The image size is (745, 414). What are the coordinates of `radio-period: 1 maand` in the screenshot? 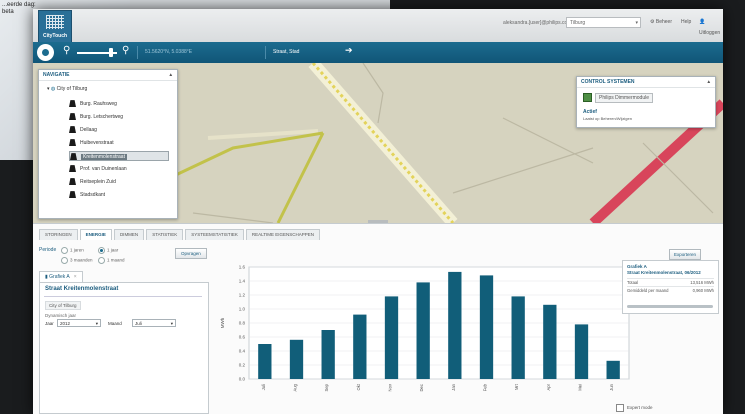 It's located at (111, 260).